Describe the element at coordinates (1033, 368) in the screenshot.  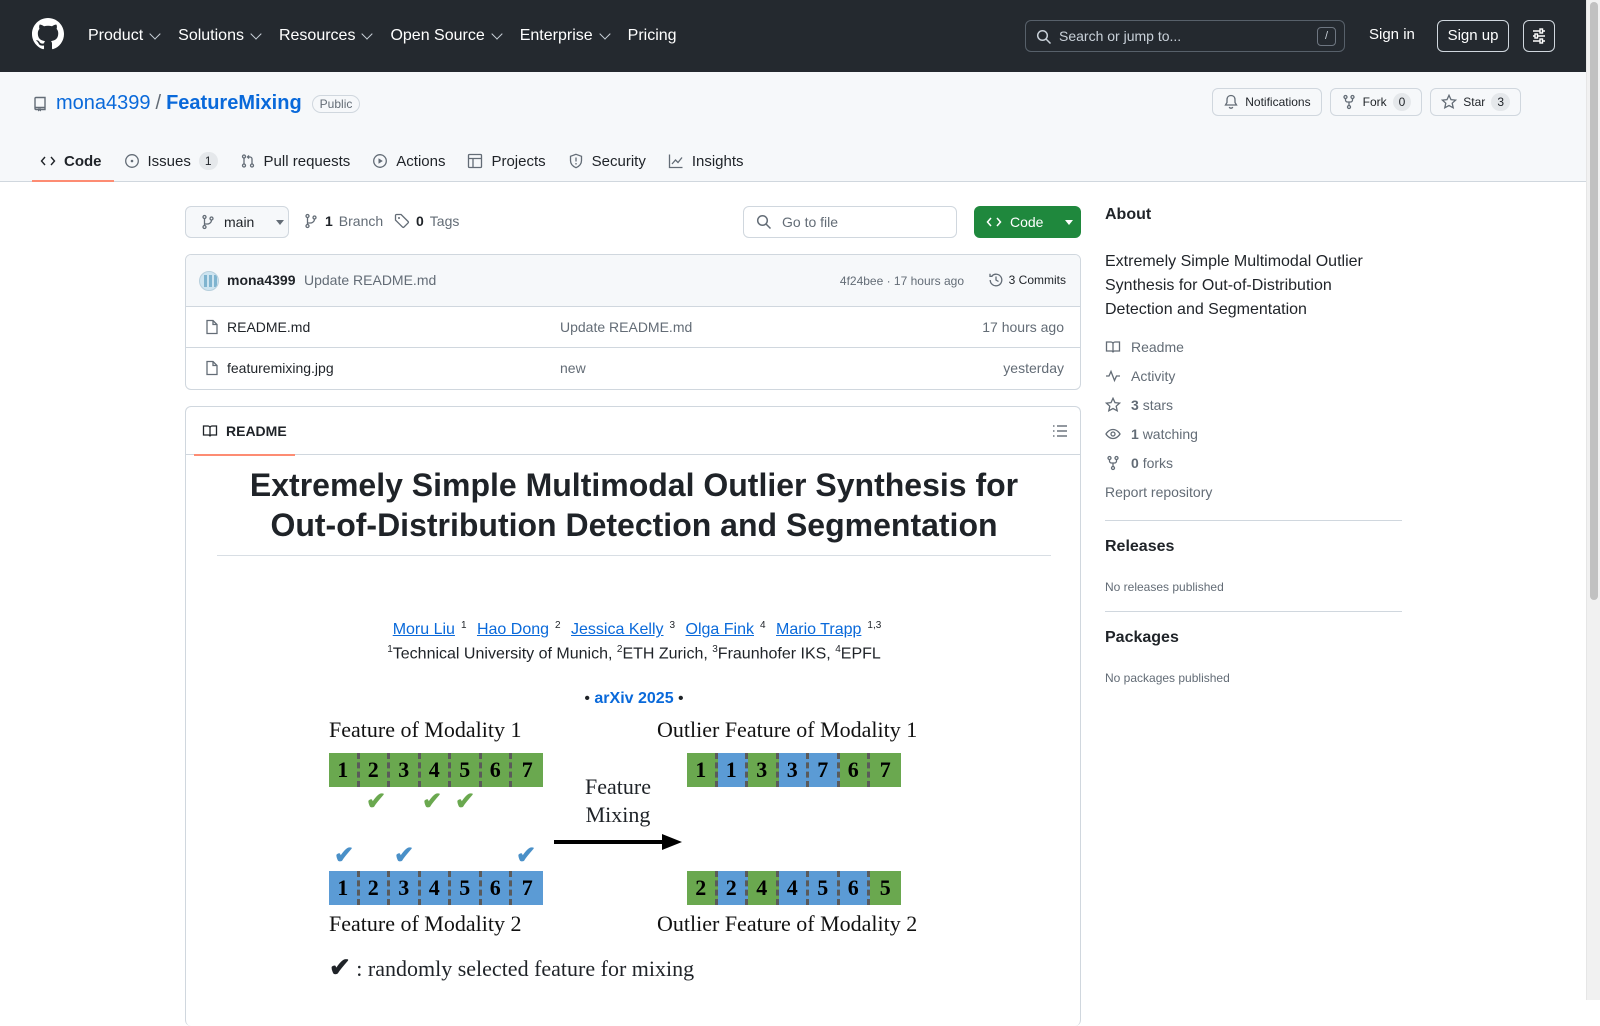
I see `file-commit-time: yesterday` at that location.